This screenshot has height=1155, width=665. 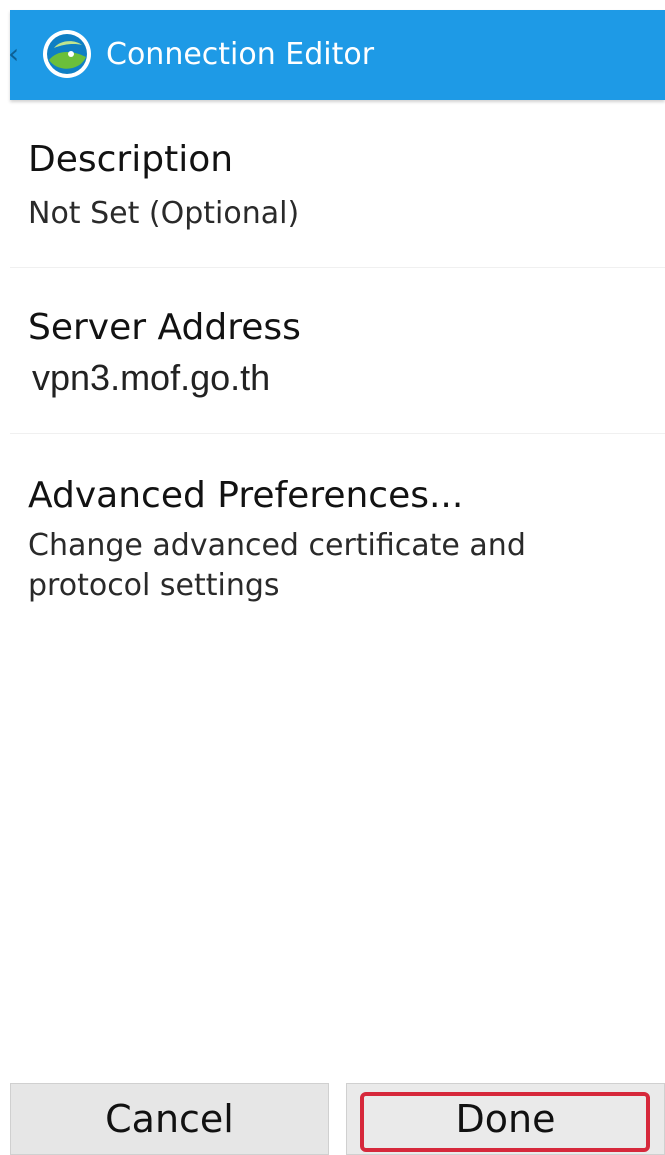 I want to click on page-title: Connection Editor, so click(x=240, y=54).